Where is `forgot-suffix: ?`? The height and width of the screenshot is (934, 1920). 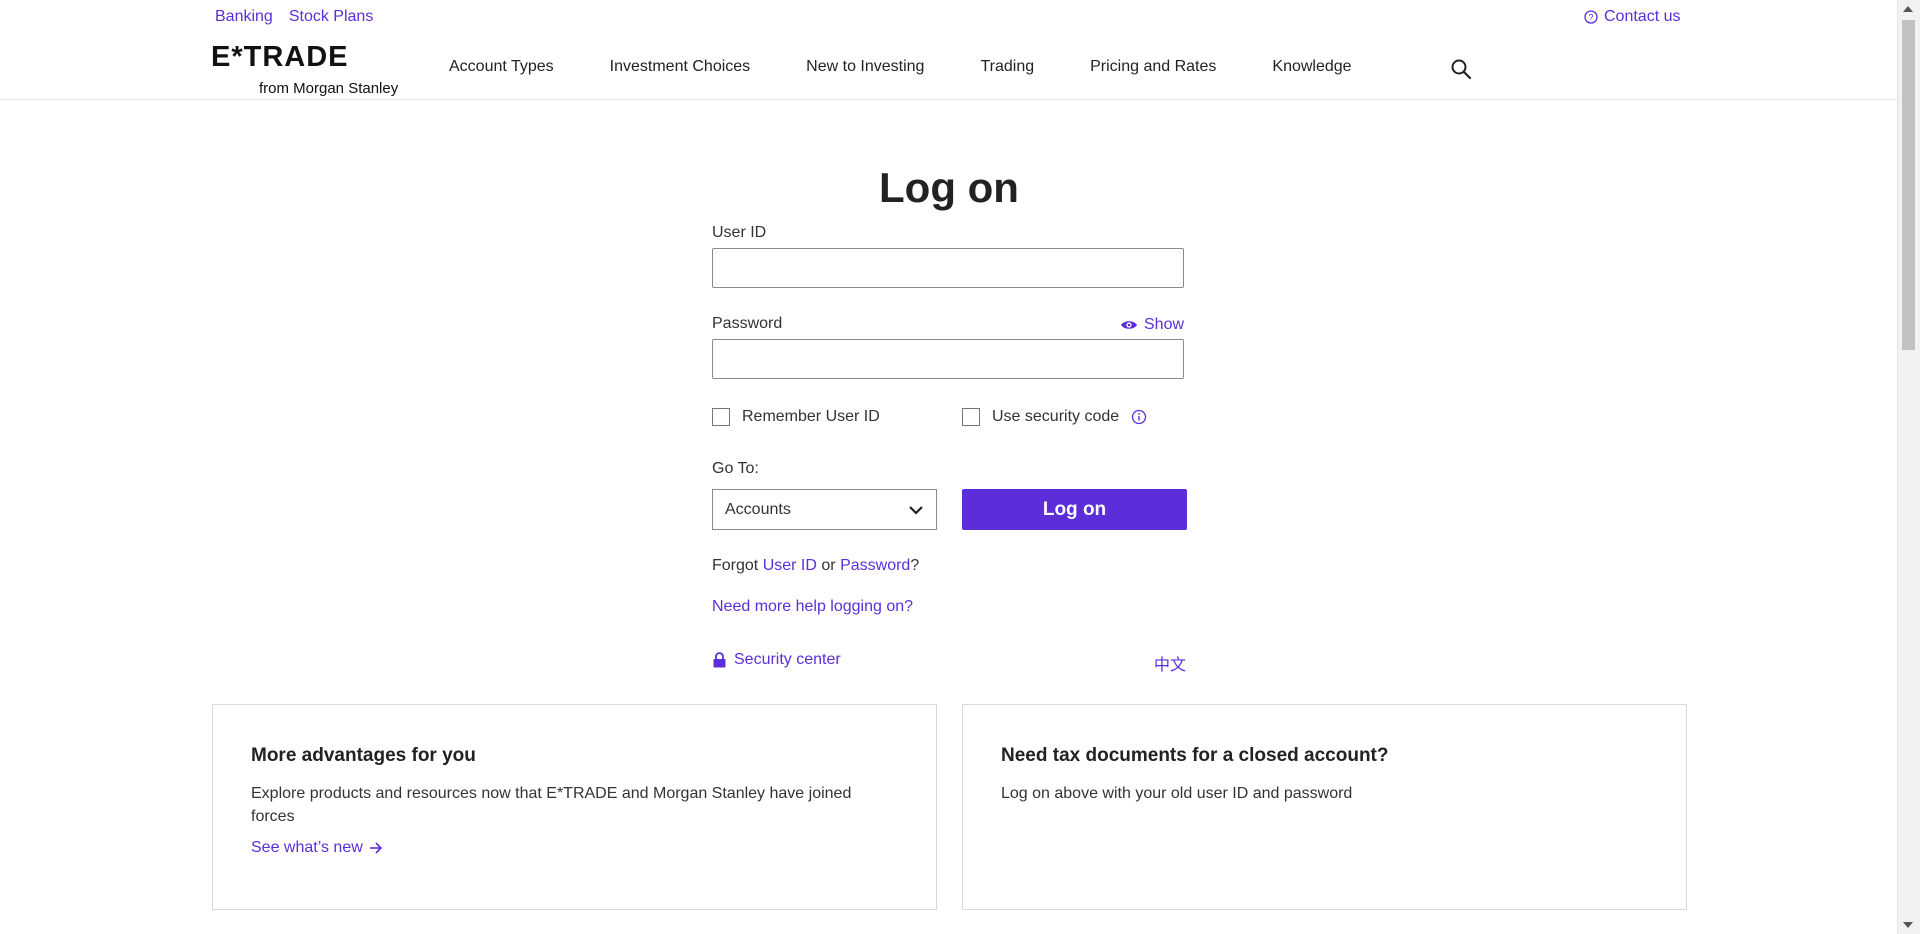 forgot-suffix: ? is located at coordinates (915, 565).